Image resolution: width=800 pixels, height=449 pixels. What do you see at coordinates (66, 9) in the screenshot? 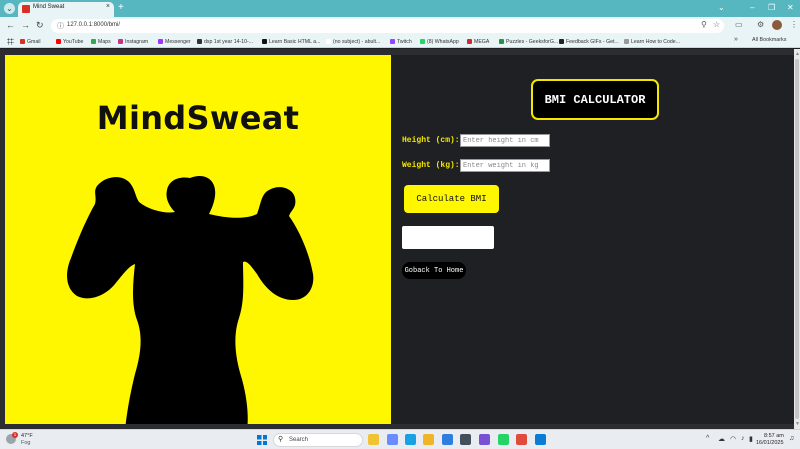
I see `tab-mind-sweat: Mind Sweat ×` at bounding box center [66, 9].